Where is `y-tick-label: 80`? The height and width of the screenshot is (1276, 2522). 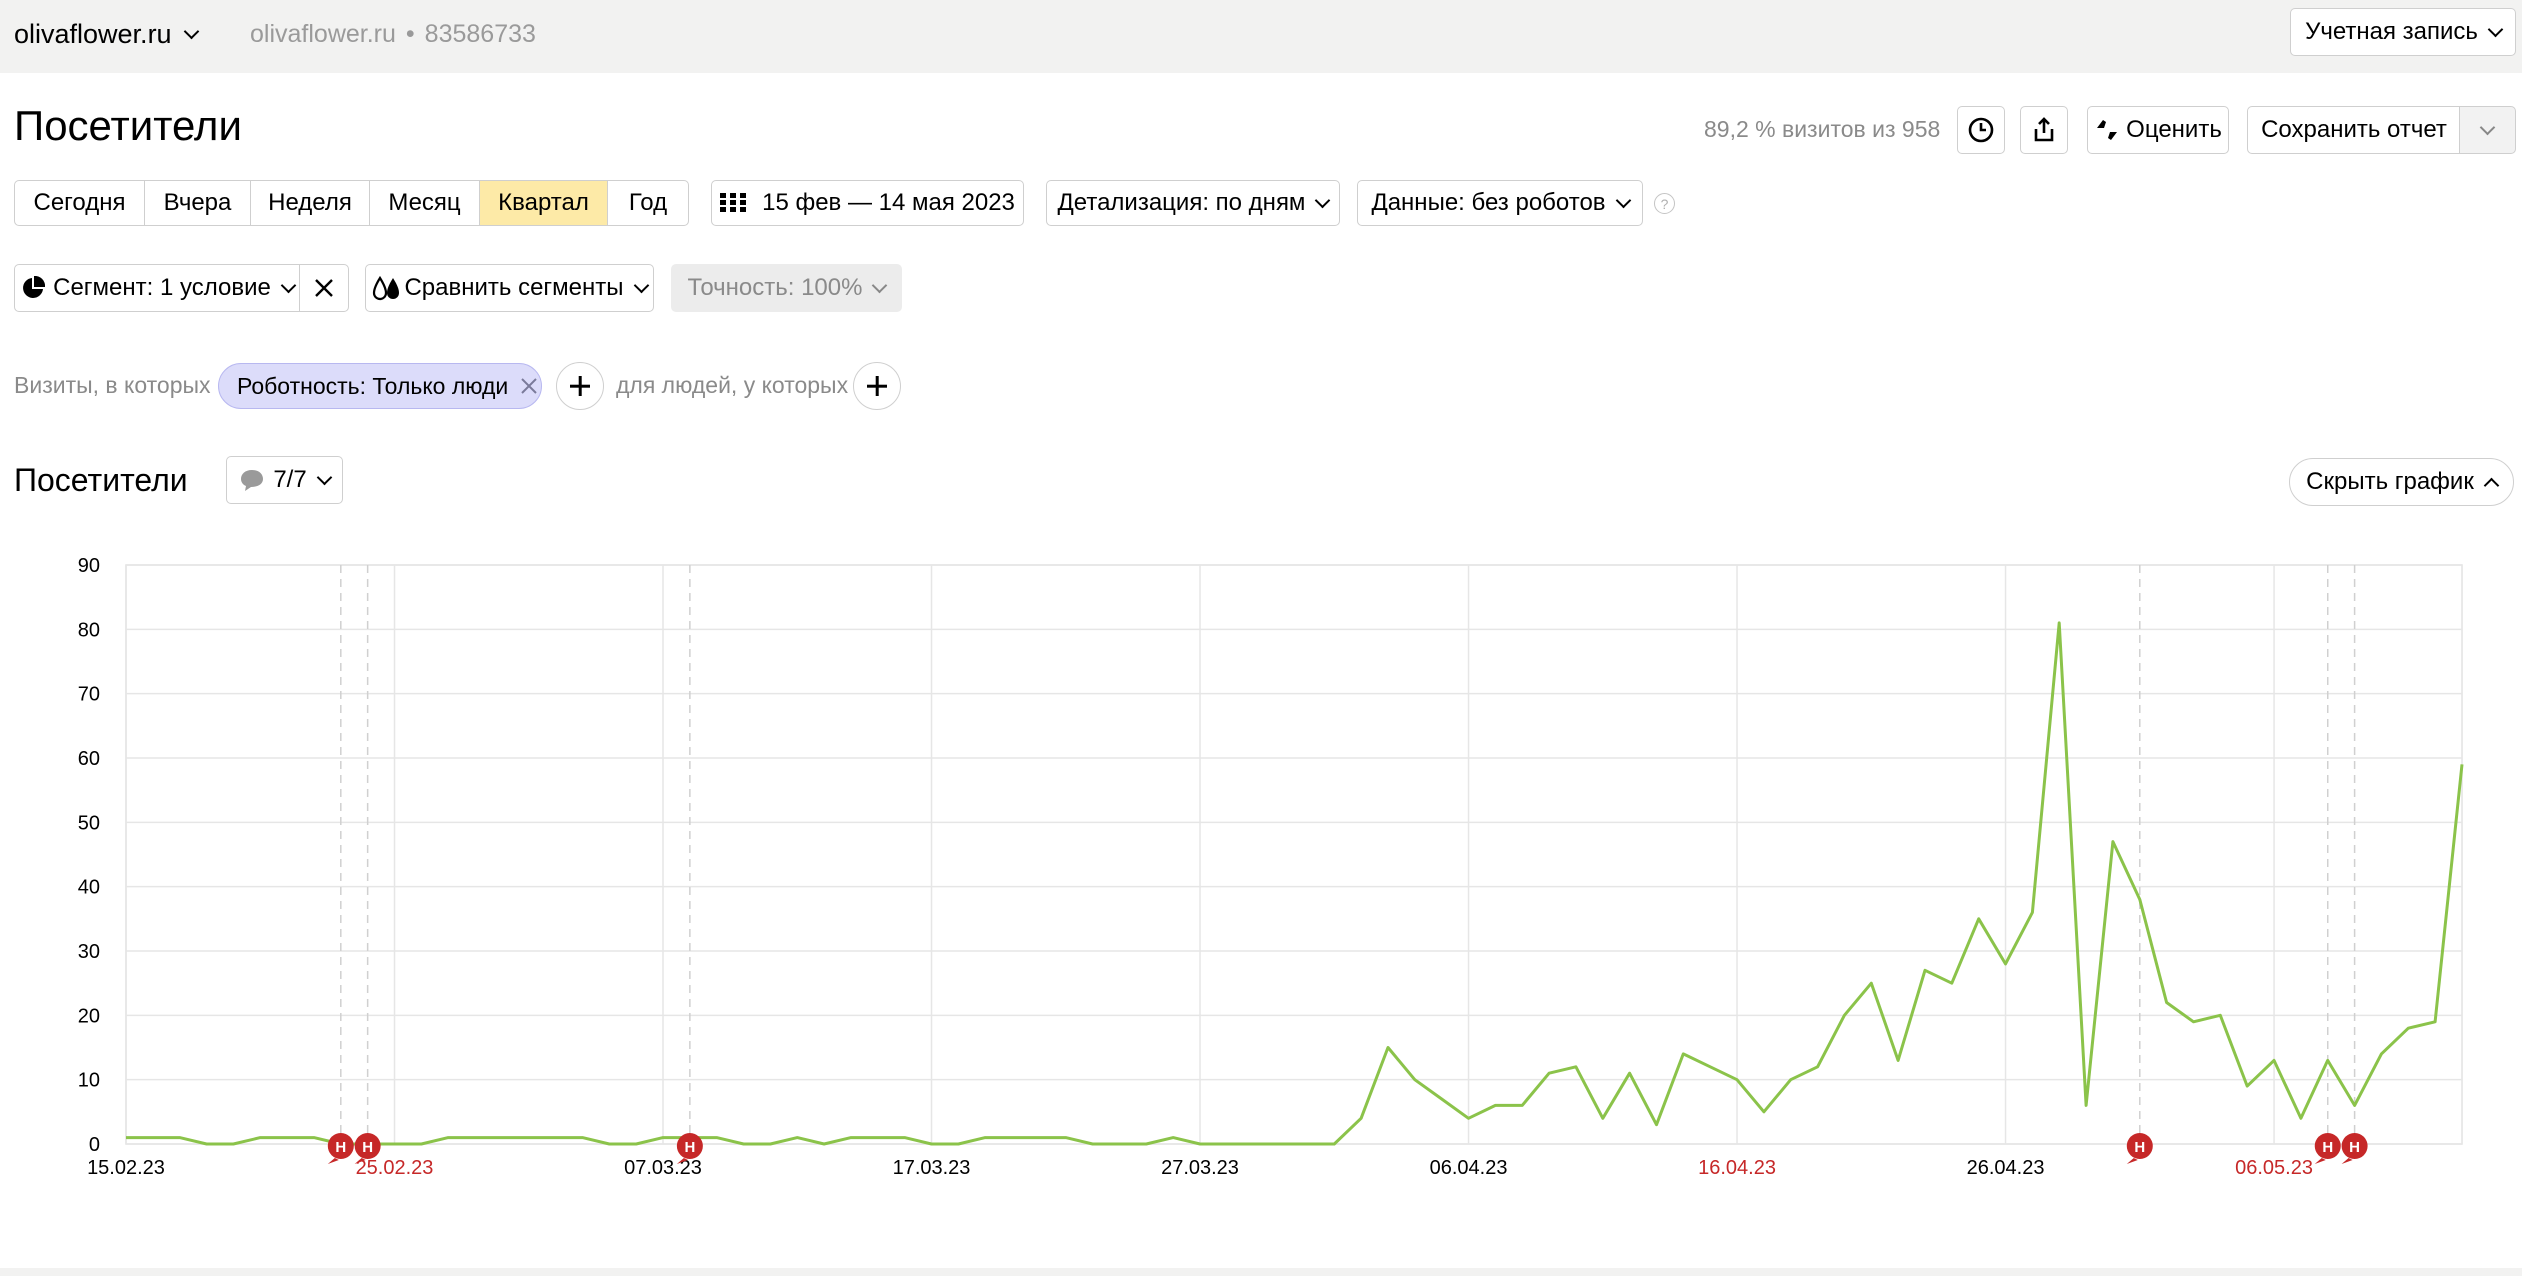
y-tick-label: 80 is located at coordinates (89, 630).